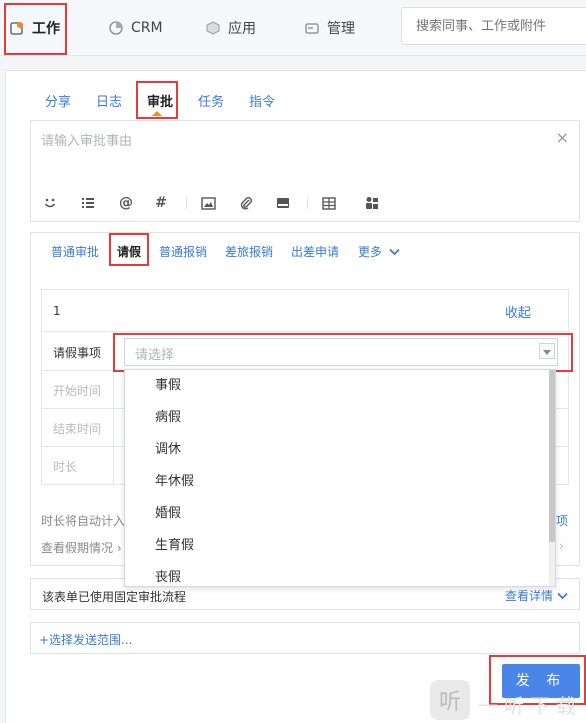  What do you see at coordinates (340, 386) in the screenshot?
I see `dropdown-option: 事假` at bounding box center [340, 386].